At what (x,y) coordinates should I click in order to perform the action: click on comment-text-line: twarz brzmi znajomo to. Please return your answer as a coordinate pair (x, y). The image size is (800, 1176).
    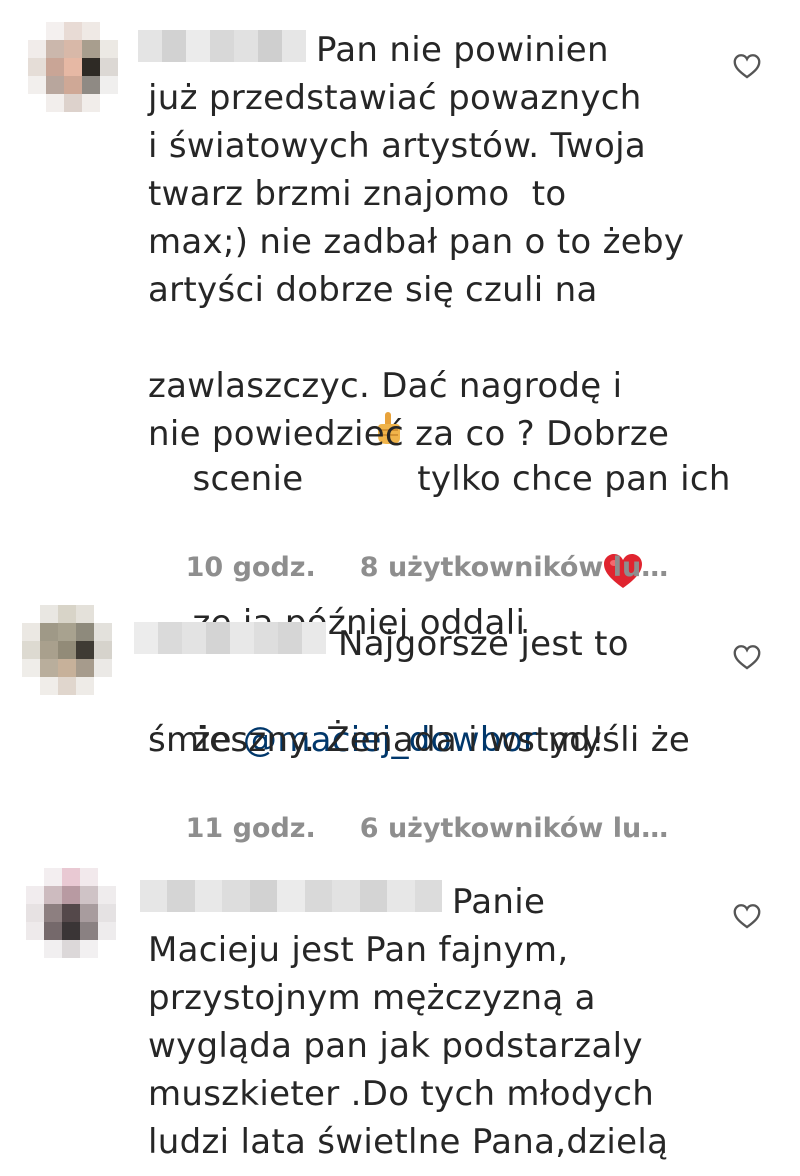
    Looking at the image, I should click on (357, 194).